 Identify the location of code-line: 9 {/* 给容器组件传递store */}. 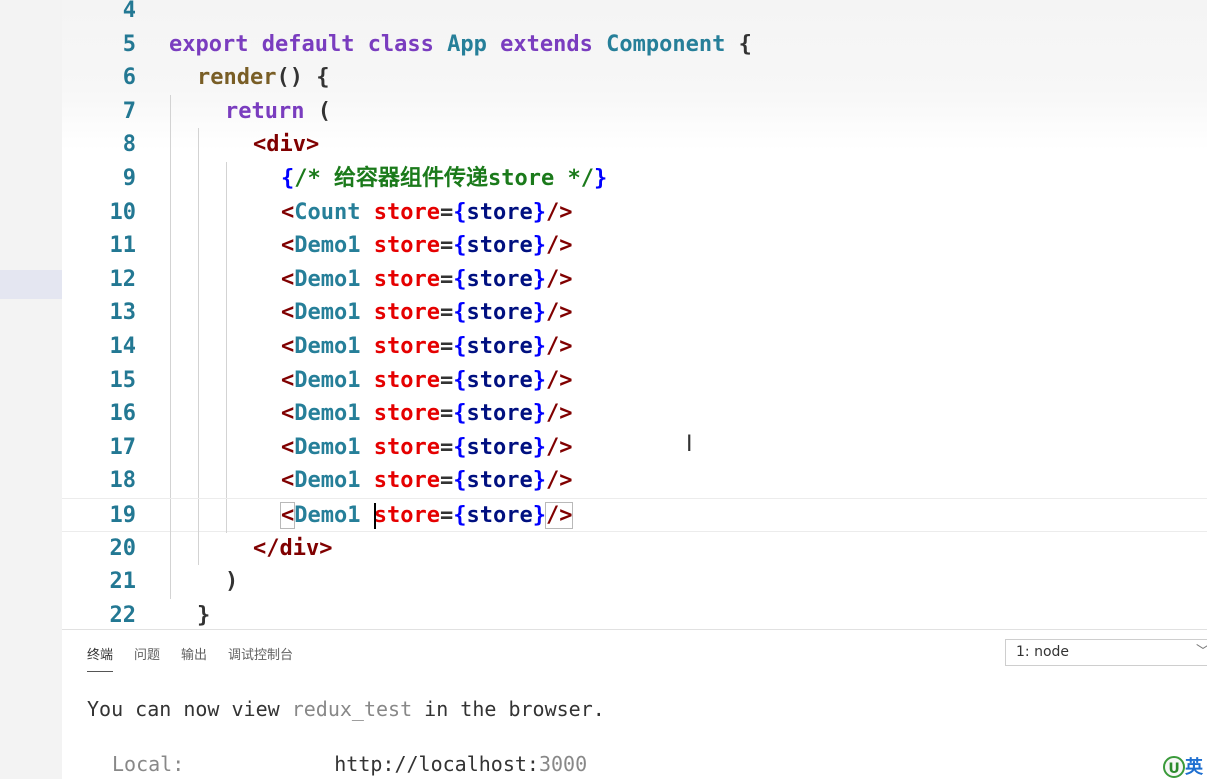
(634, 179).